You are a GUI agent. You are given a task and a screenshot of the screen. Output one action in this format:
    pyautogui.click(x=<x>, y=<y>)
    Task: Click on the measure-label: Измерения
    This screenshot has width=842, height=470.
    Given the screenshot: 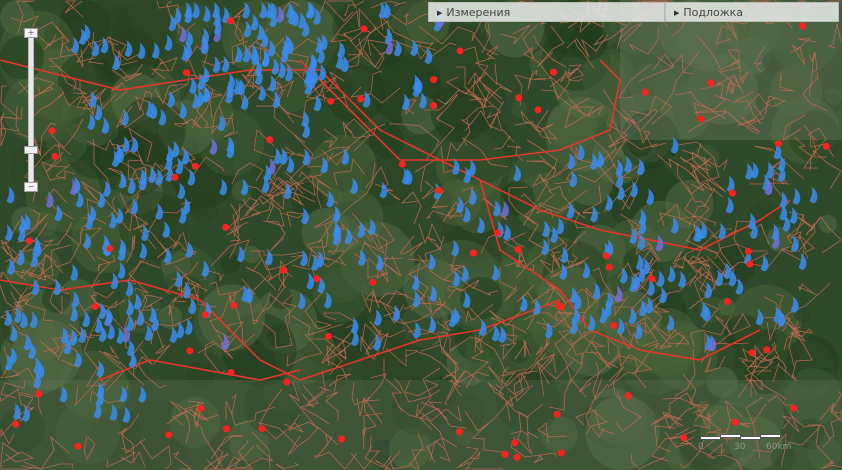 What is the action you would take?
    pyautogui.click(x=478, y=12)
    